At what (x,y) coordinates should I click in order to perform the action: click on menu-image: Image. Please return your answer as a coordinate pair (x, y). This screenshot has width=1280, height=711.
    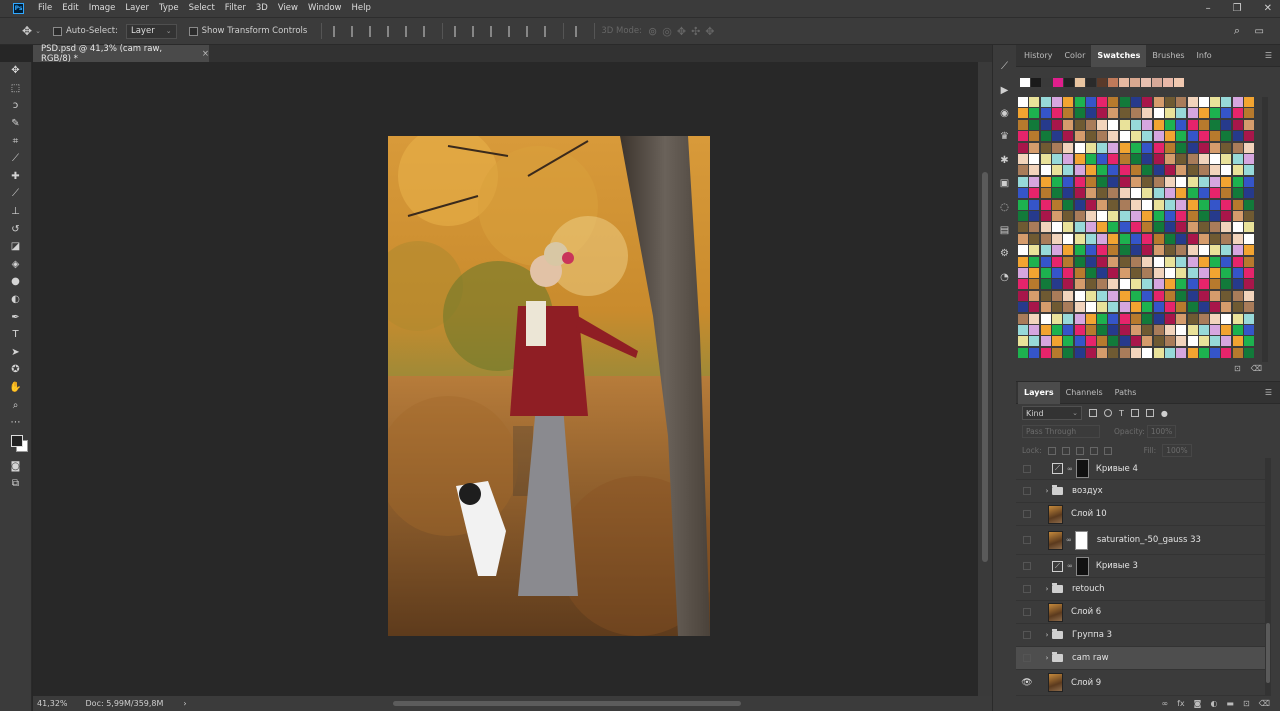
    Looking at the image, I should click on (102, 8).